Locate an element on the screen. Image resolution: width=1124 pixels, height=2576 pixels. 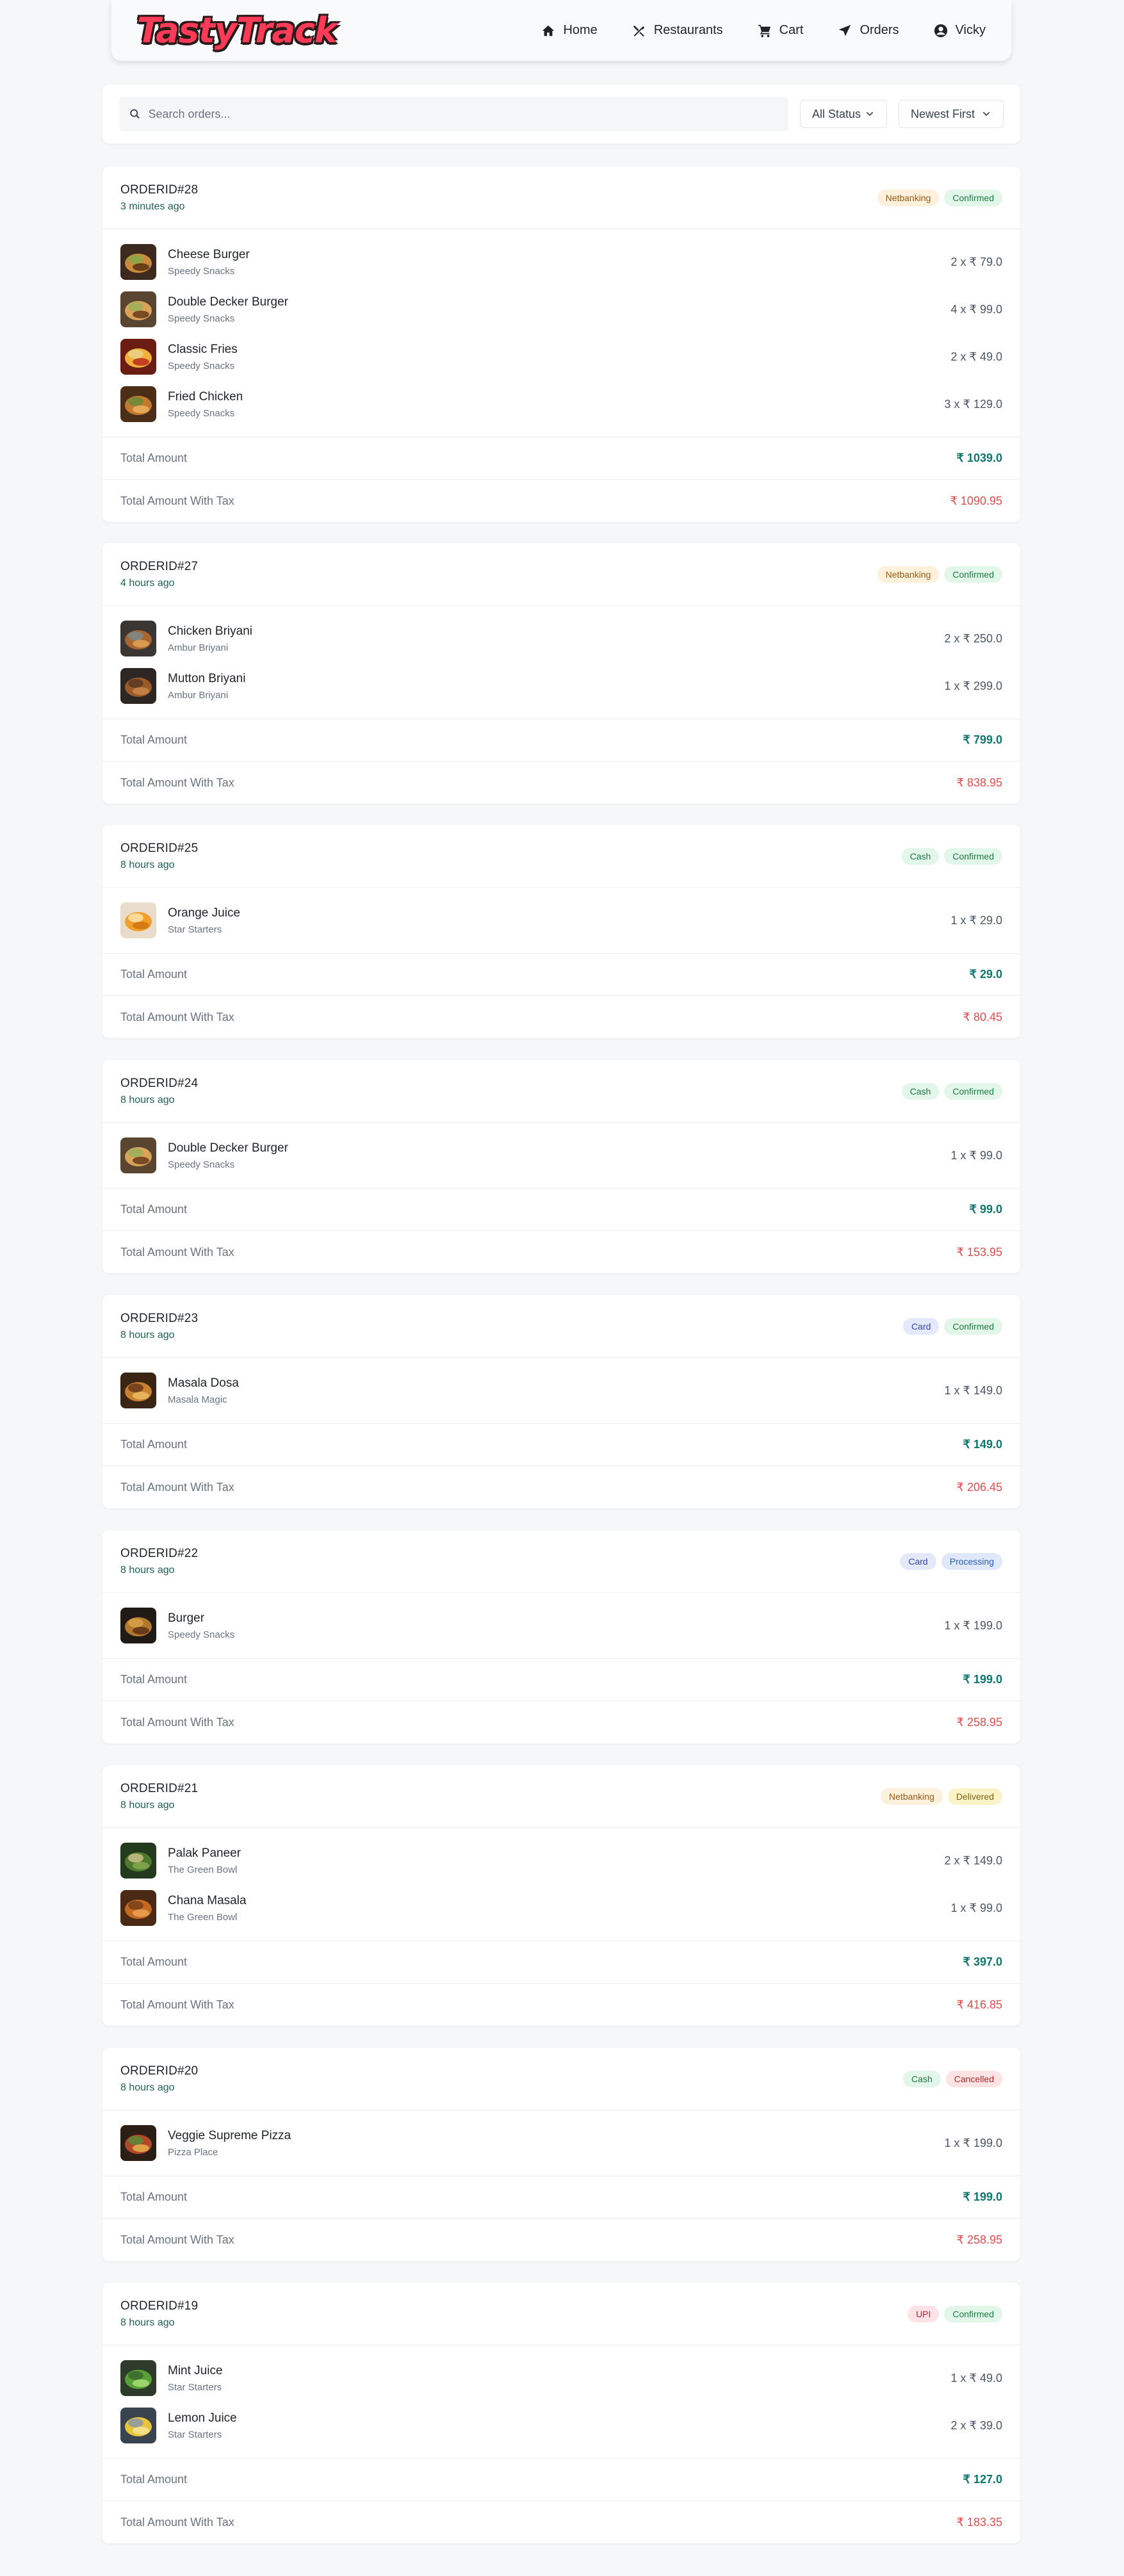
order-item-text: Double Decker Burger Speedy Snacks is located at coordinates (228, 1155).